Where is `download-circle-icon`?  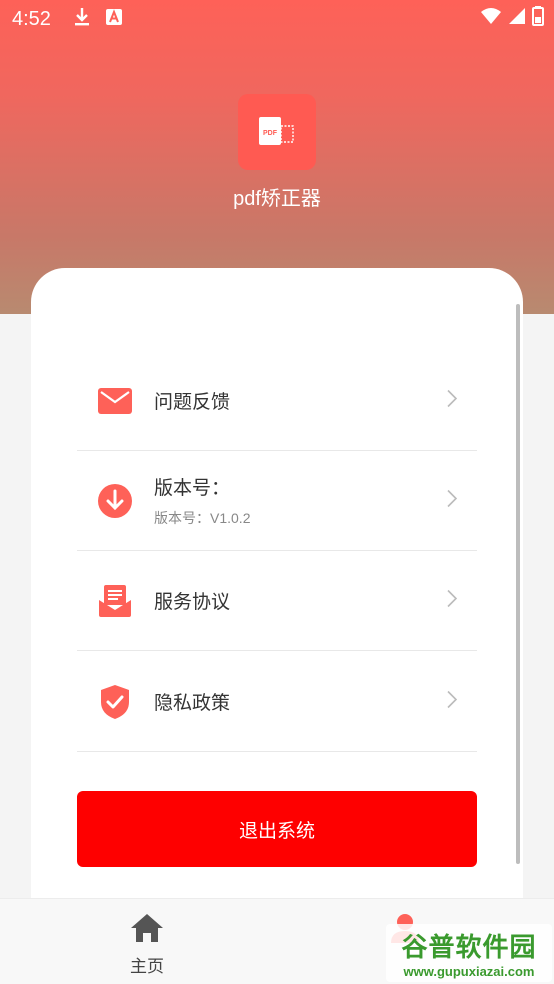 download-circle-icon is located at coordinates (115, 501).